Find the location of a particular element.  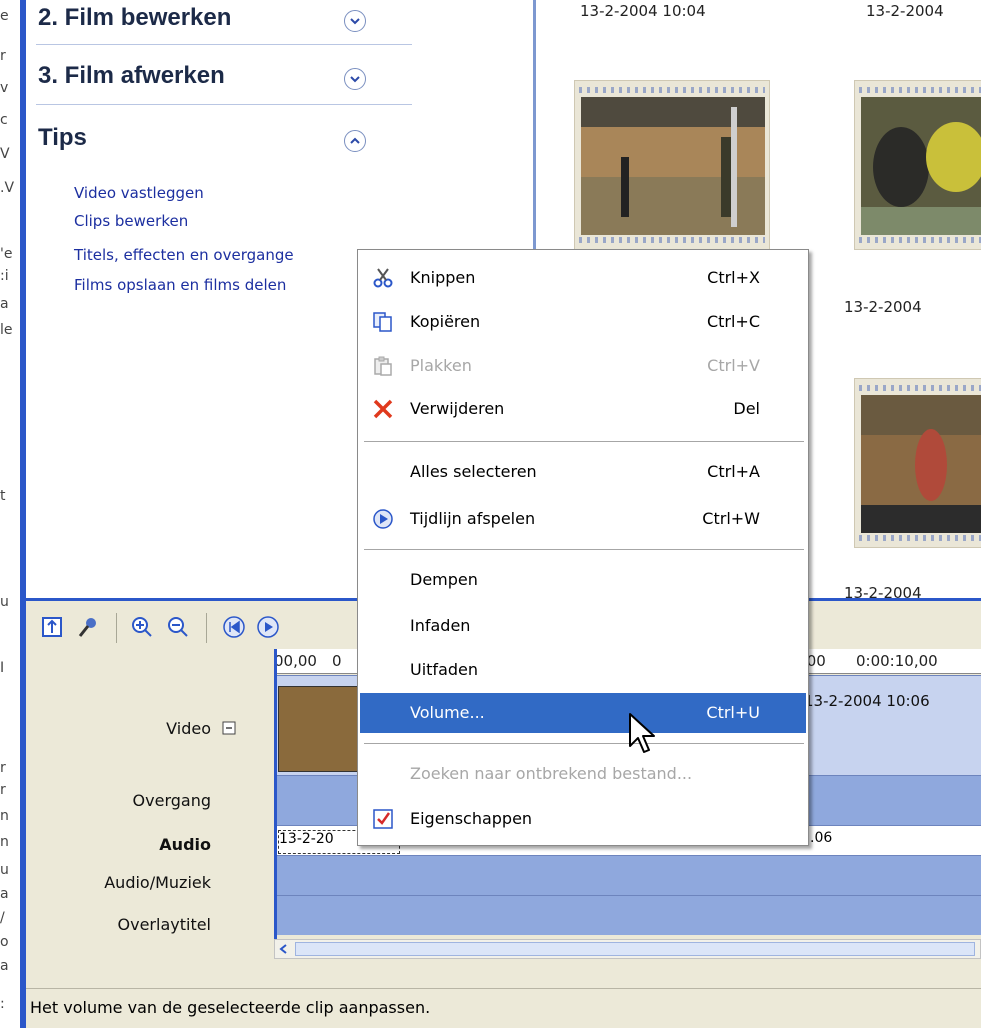

play-timeline-icon is located at coordinates (268, 627).